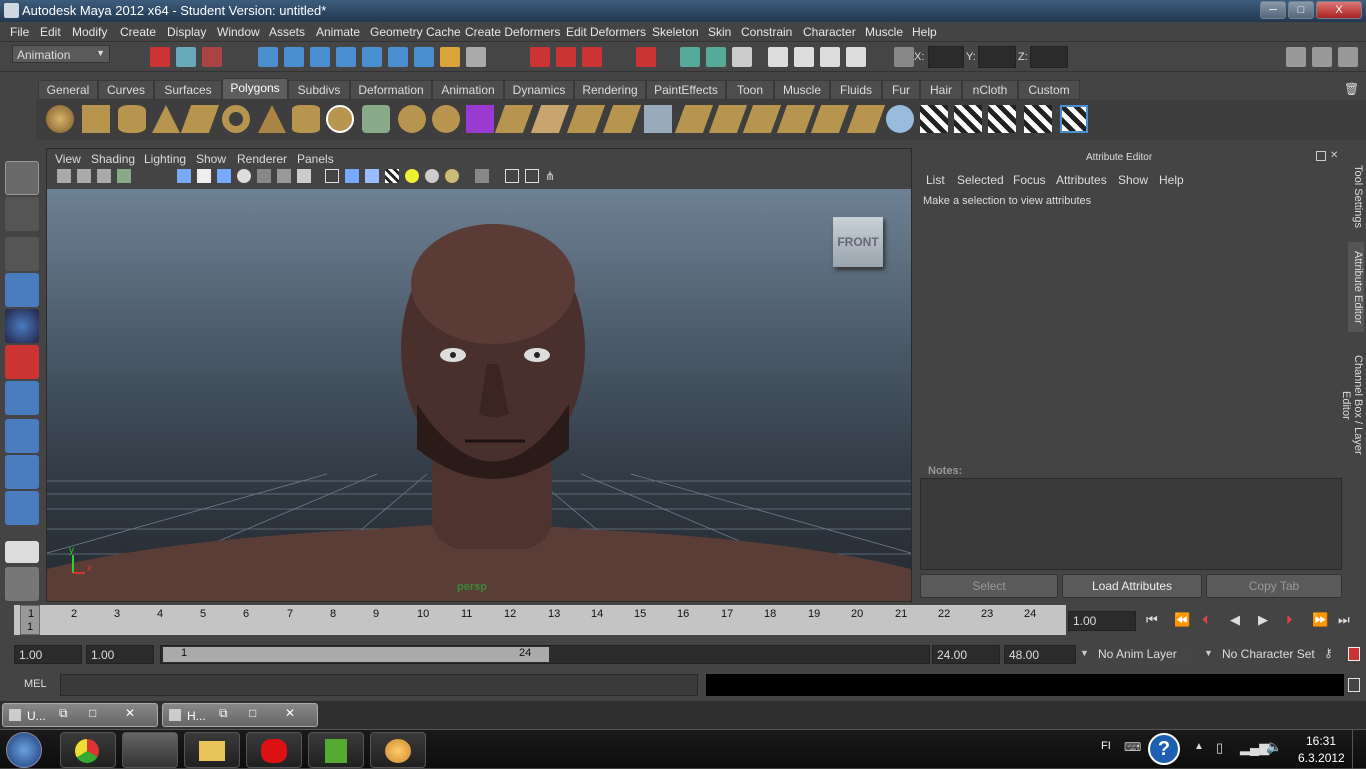 This screenshot has width=1366, height=769. What do you see at coordinates (352, 176) in the screenshot?
I see `cube-shaded-icon` at bounding box center [352, 176].